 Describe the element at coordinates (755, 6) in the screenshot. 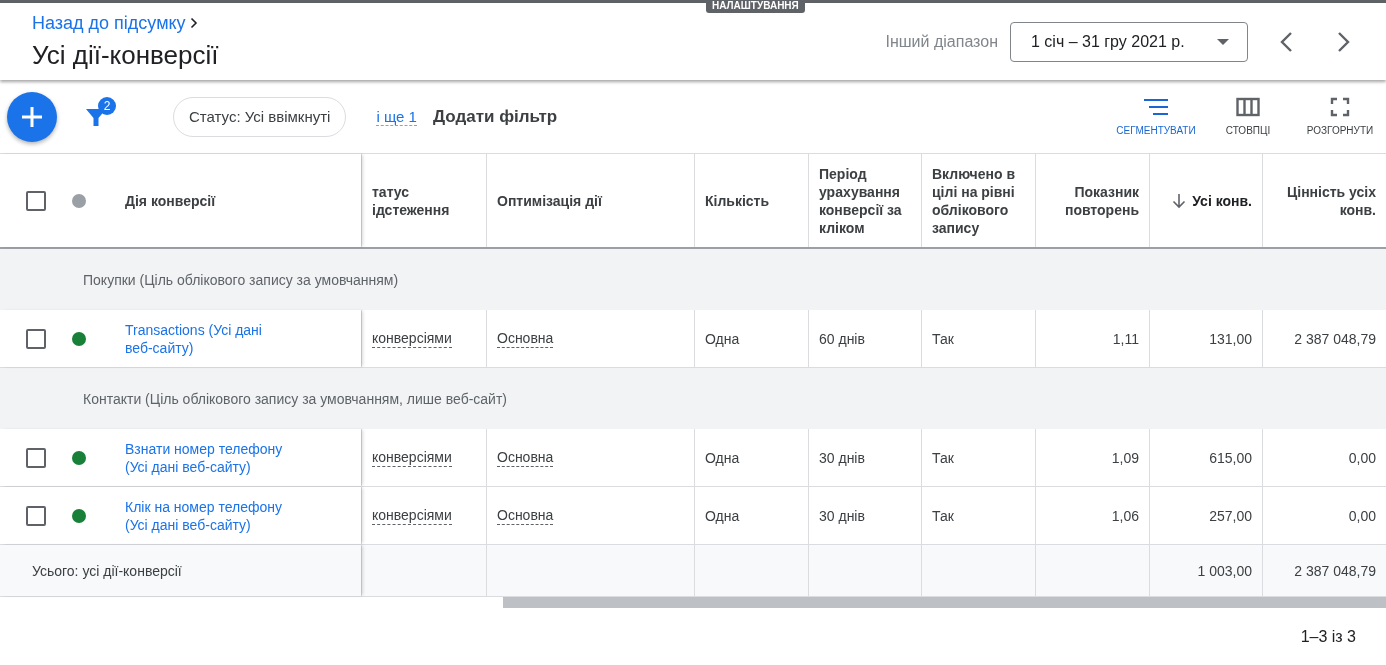

I see `settings-label: НАЛАШТУВАННЯ` at that location.